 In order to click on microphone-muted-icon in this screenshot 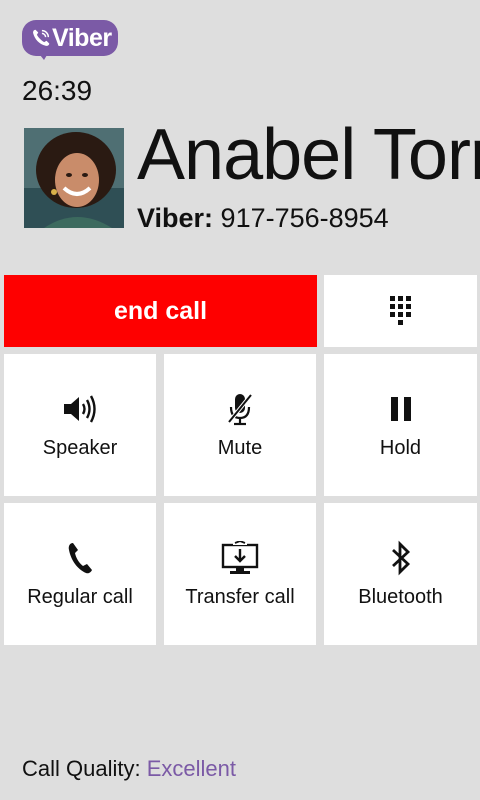, I will do `click(240, 409)`.